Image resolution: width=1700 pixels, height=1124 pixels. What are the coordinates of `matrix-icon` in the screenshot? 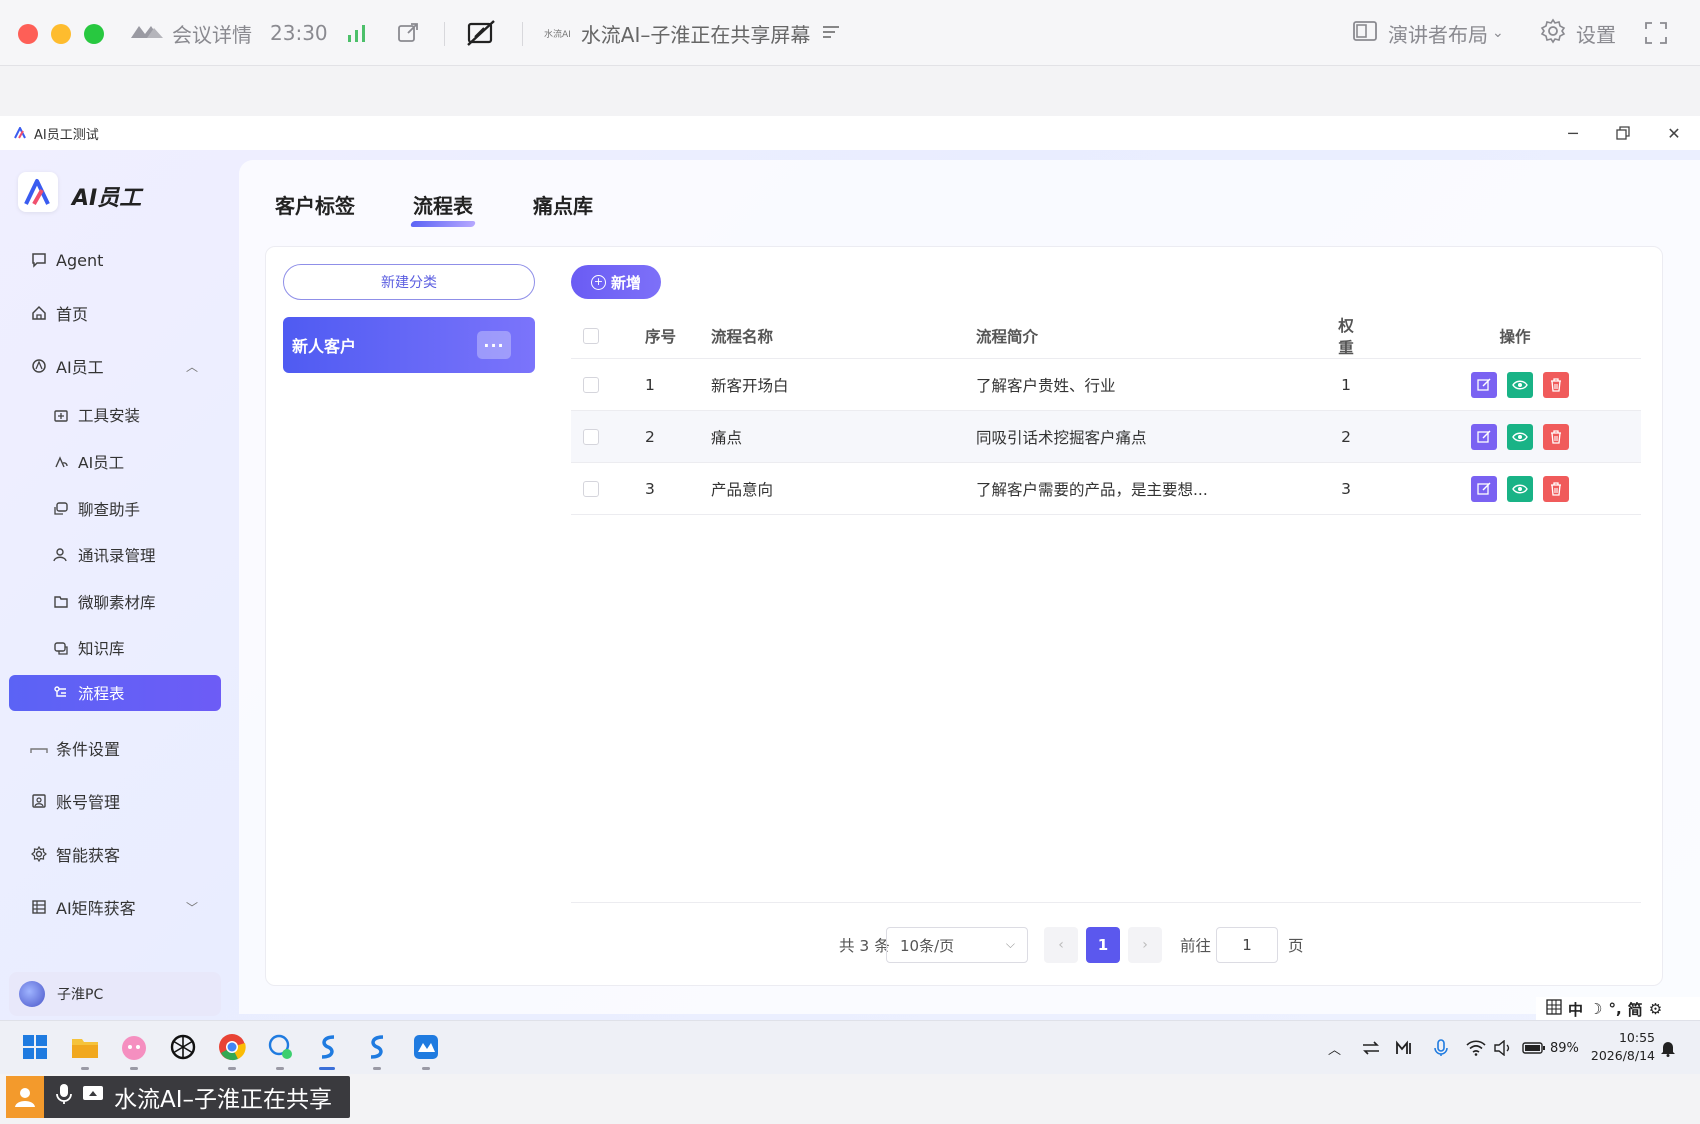 It's located at (39, 907).